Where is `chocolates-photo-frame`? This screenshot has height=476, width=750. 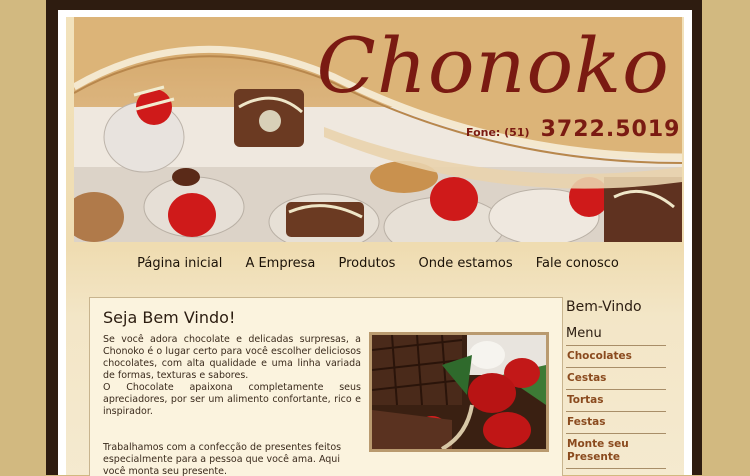 chocolates-photo-frame is located at coordinates (459, 392).